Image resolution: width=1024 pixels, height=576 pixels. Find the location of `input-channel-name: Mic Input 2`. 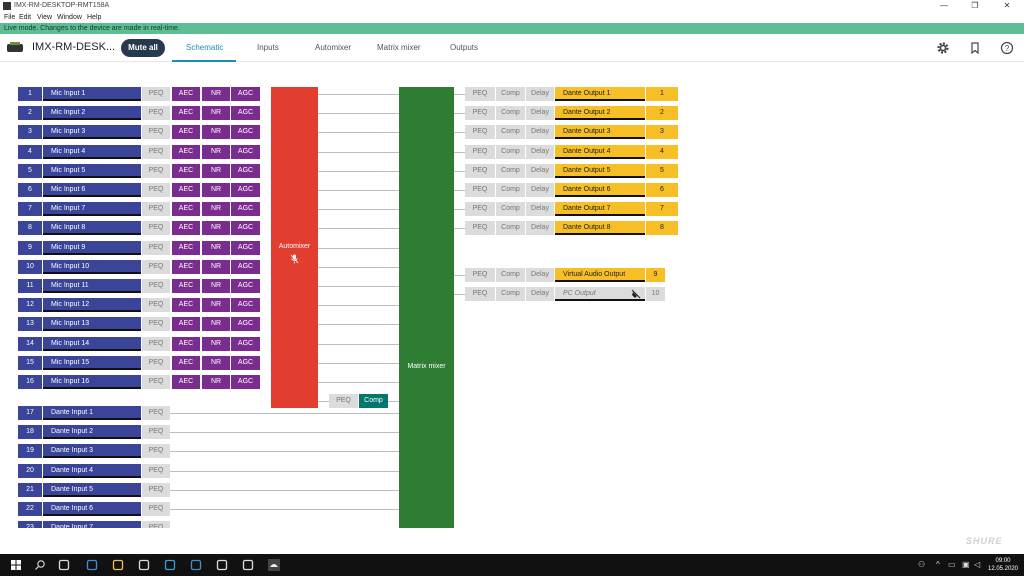

input-channel-name: Mic Input 2 is located at coordinates (92, 113).